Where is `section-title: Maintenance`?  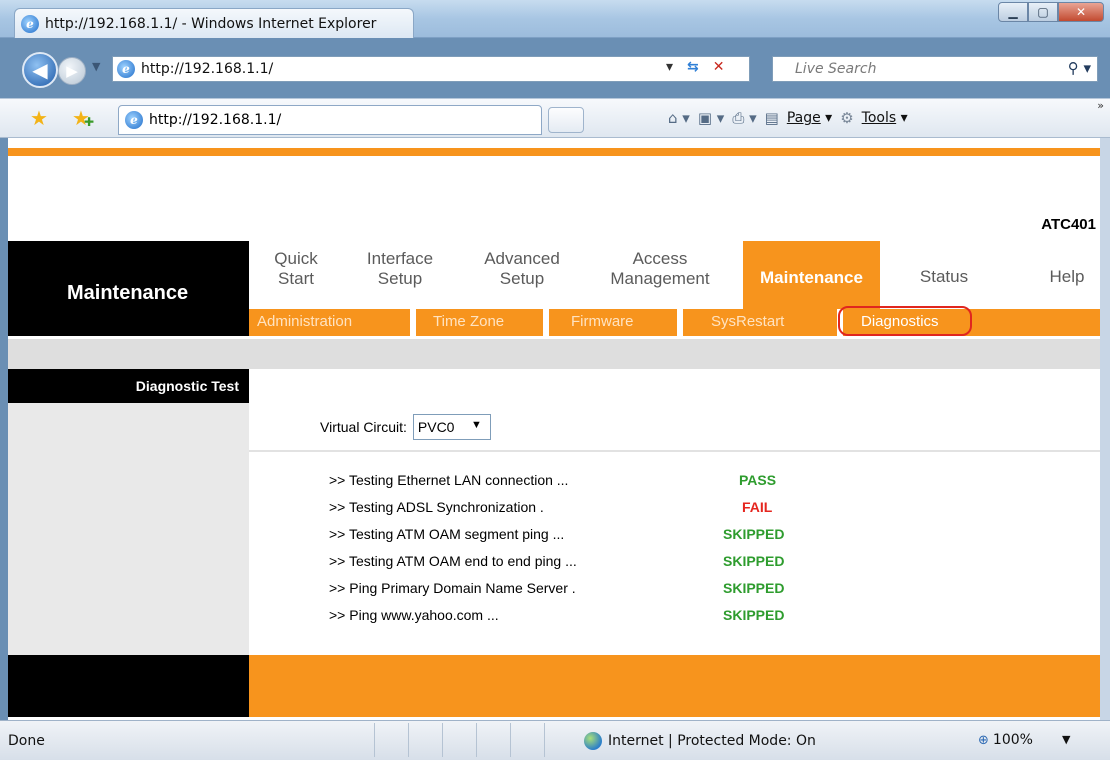
section-title: Maintenance is located at coordinates (128, 288).